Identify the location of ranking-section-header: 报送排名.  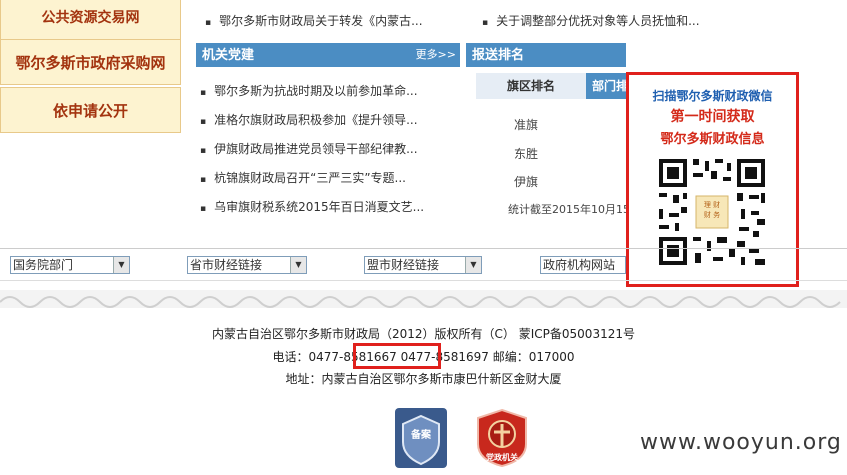
(546, 55).